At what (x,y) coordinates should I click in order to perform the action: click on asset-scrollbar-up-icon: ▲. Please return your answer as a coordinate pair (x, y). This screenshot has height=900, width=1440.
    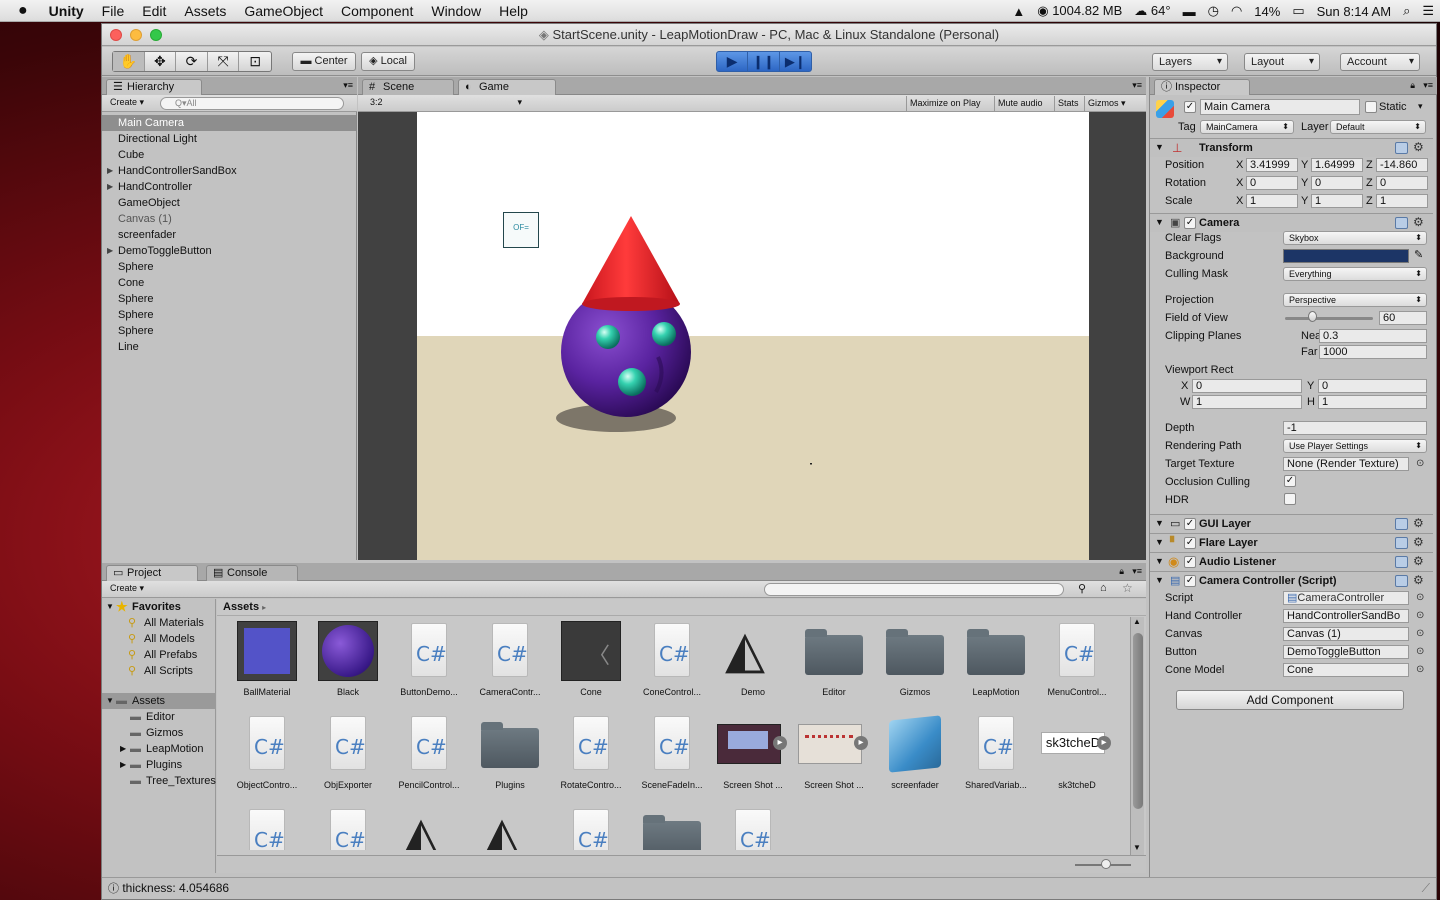
    Looking at the image, I should click on (1137, 621).